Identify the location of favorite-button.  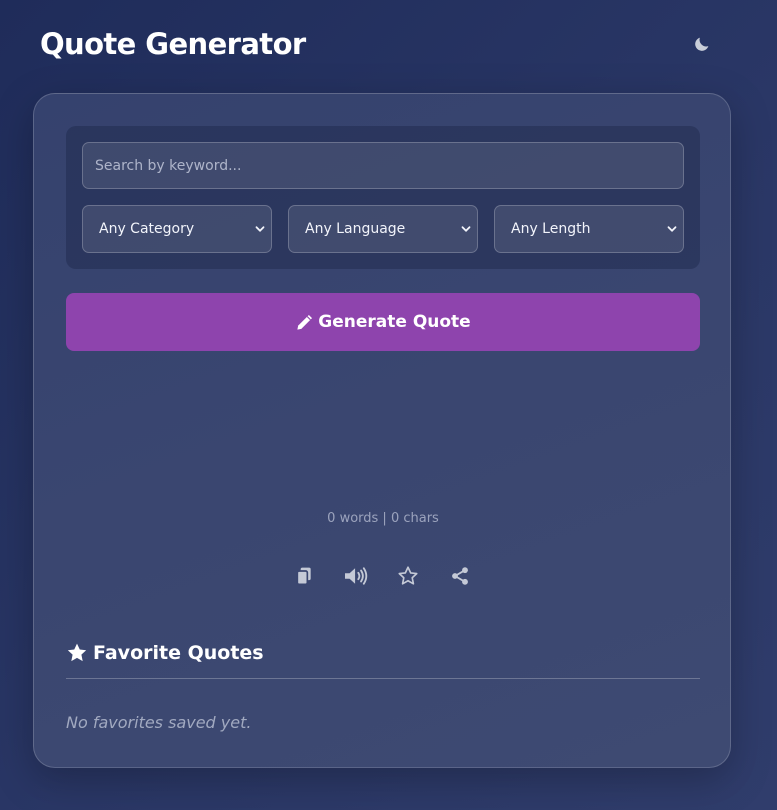
(408, 576).